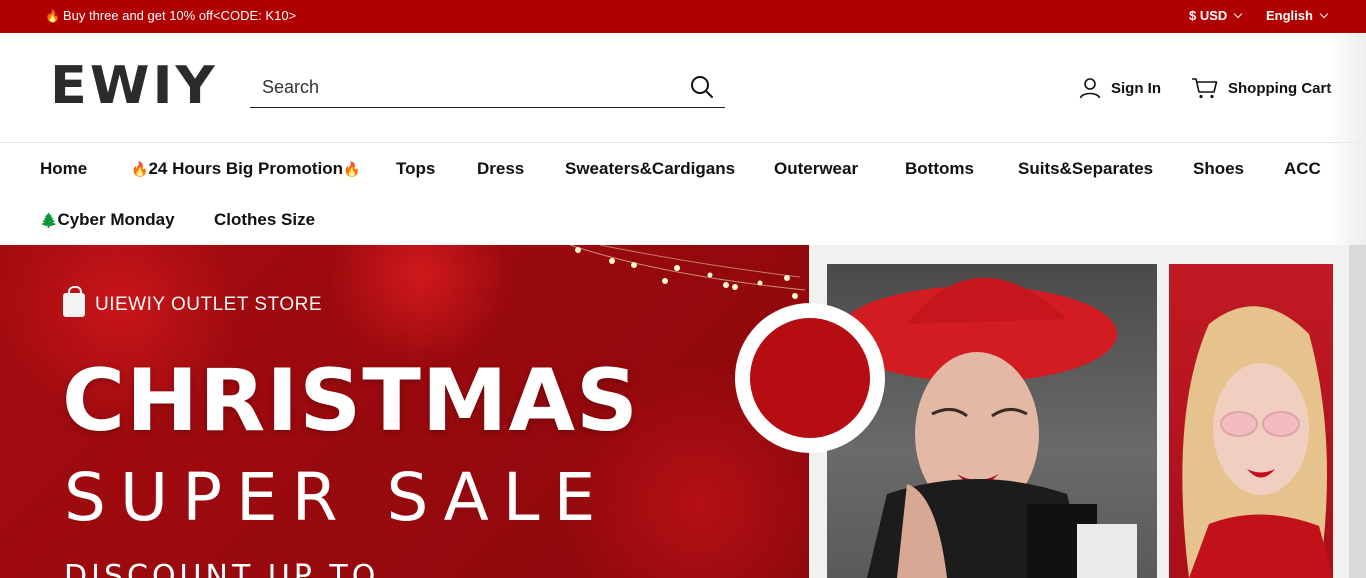 Image resolution: width=1366 pixels, height=578 pixels. What do you see at coordinates (702, 87) in the screenshot?
I see `search-icon` at bounding box center [702, 87].